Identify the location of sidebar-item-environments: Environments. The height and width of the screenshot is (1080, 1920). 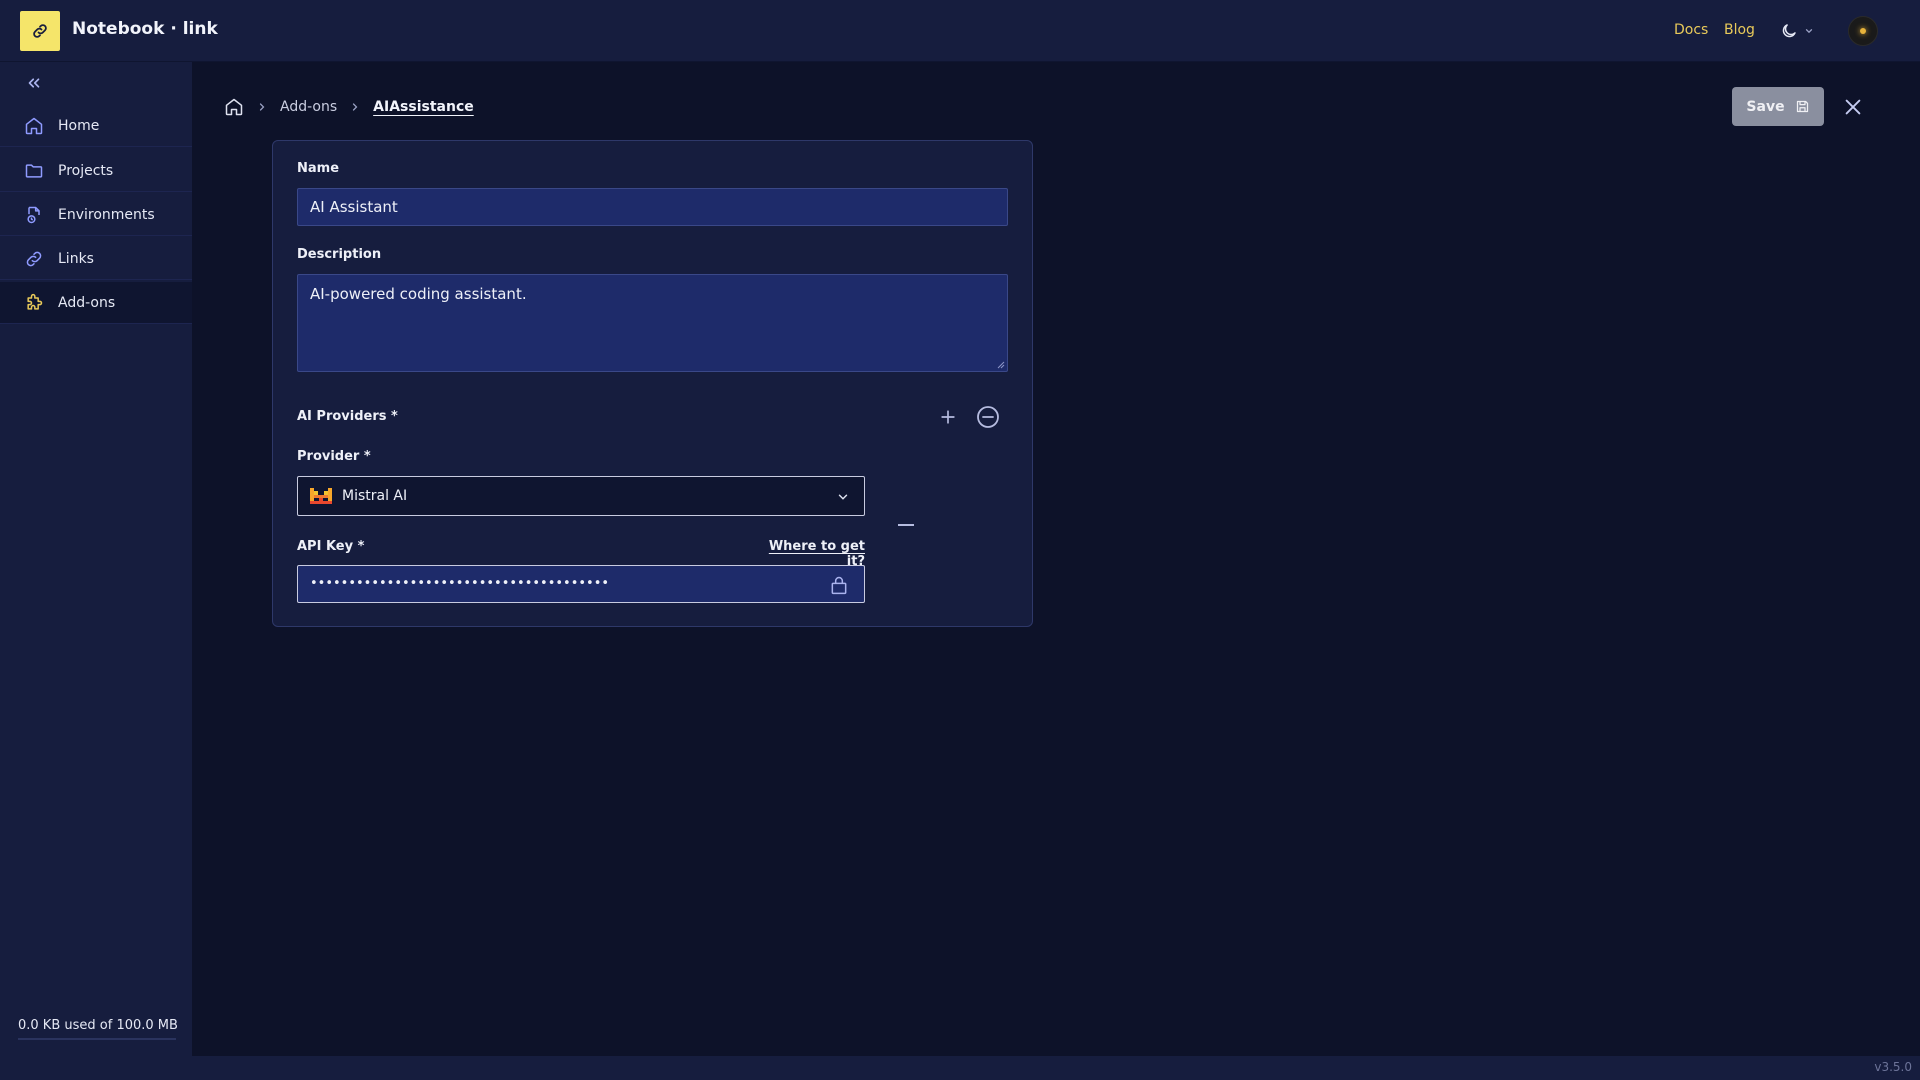
(96, 215).